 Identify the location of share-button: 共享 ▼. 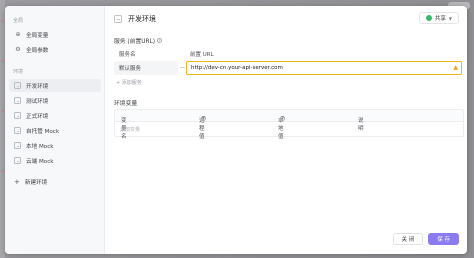
(438, 18).